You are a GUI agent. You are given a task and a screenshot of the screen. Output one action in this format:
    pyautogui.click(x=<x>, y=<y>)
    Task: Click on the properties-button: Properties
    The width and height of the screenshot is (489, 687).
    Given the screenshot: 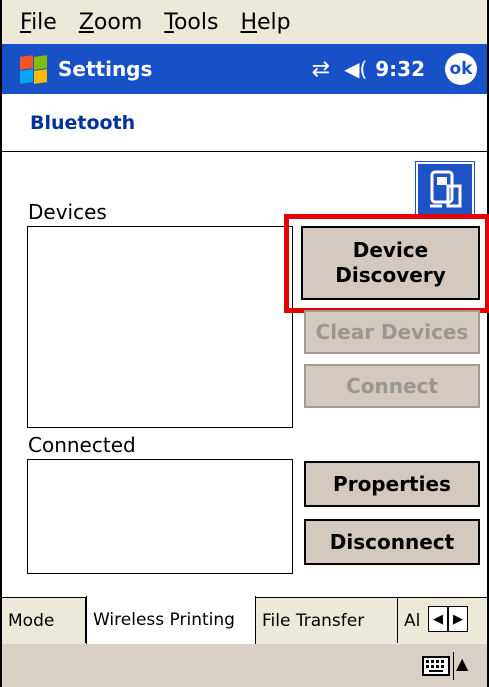 What is the action you would take?
    pyautogui.click(x=392, y=484)
    